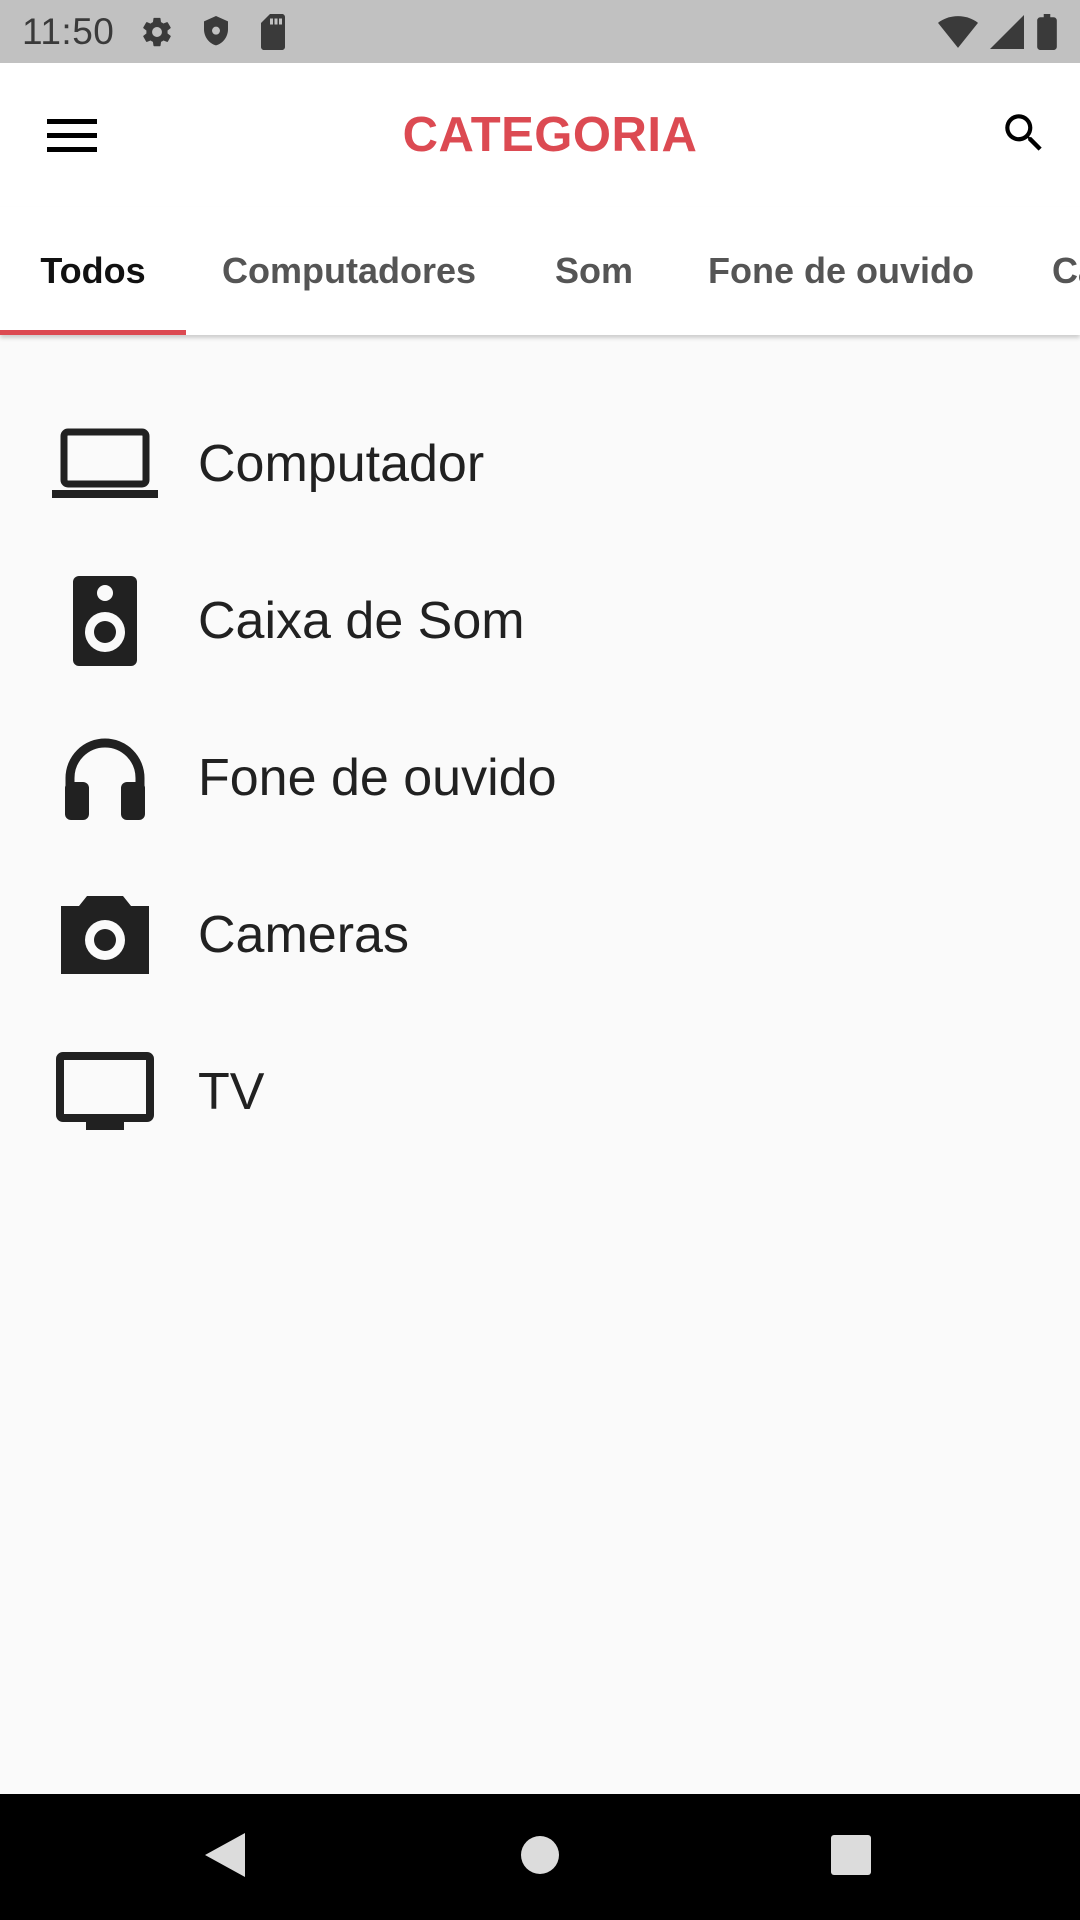 This screenshot has height=1920, width=1080. What do you see at coordinates (157, 32) in the screenshot?
I see `settings-icon` at bounding box center [157, 32].